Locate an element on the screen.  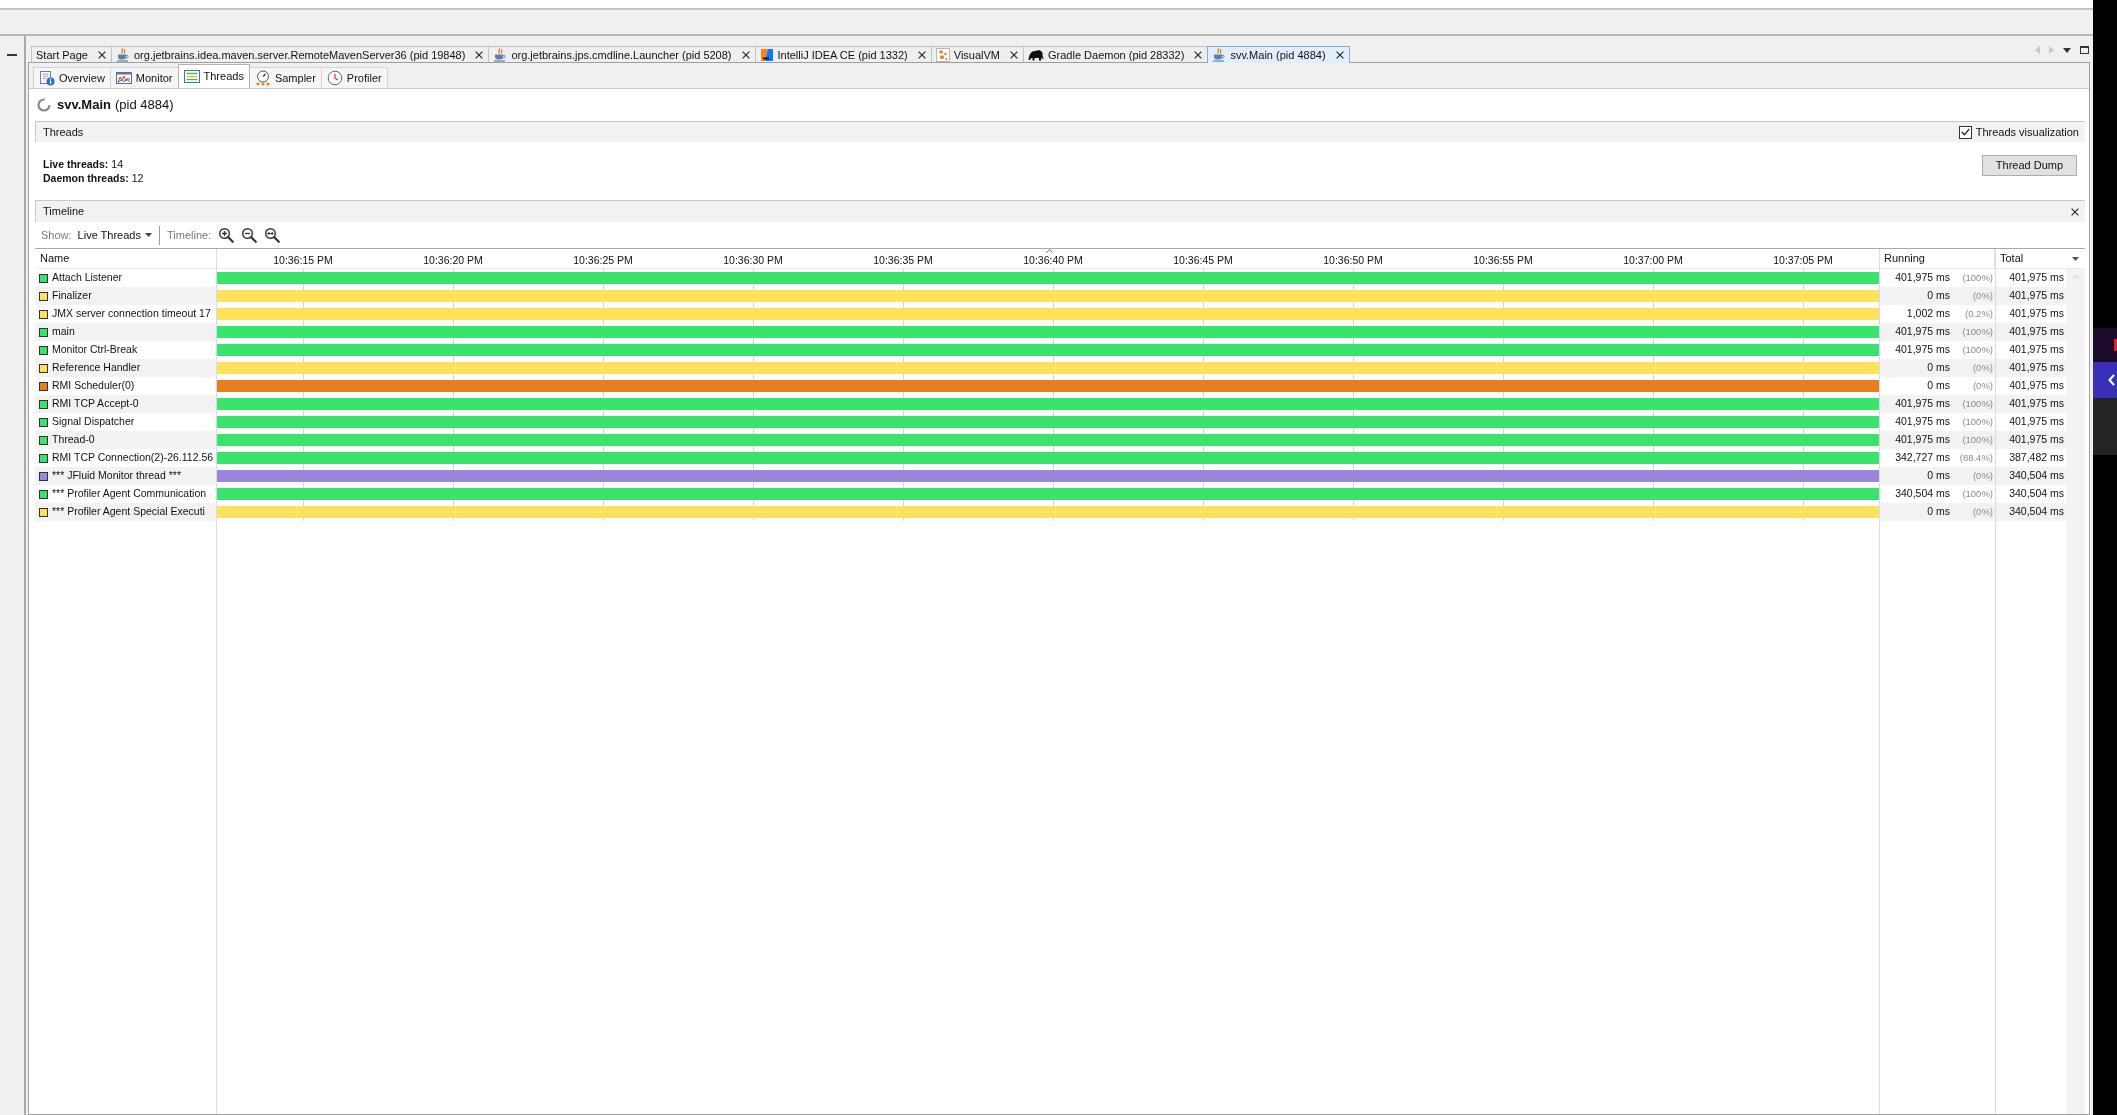
time-tick-label: 10:36:40 PM is located at coordinates (1053, 260).